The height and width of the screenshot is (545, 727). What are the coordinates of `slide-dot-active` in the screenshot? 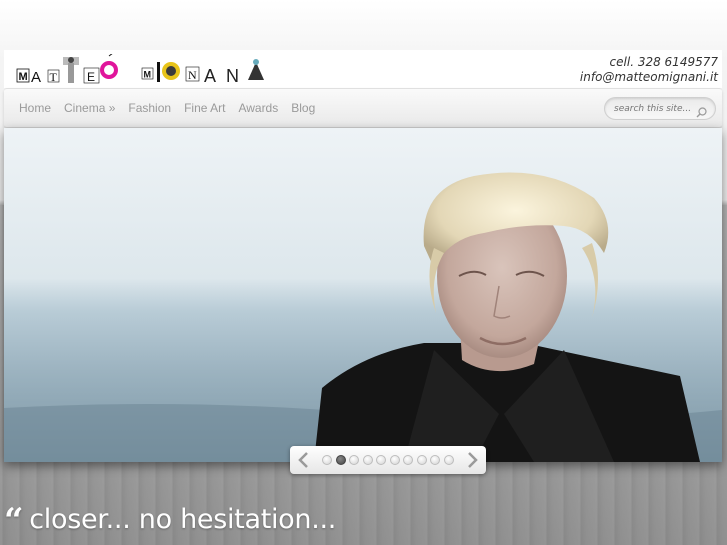 It's located at (340, 460).